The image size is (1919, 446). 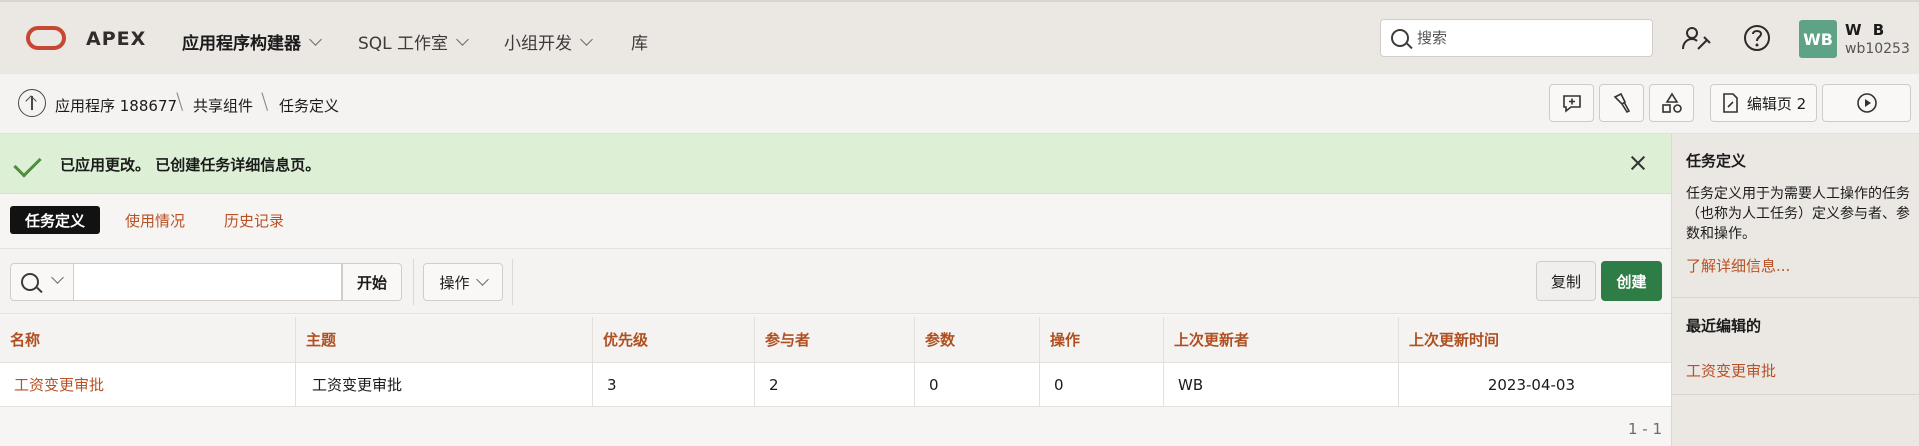 I want to click on recent-item-link: 工资变更审批, so click(x=1731, y=370).